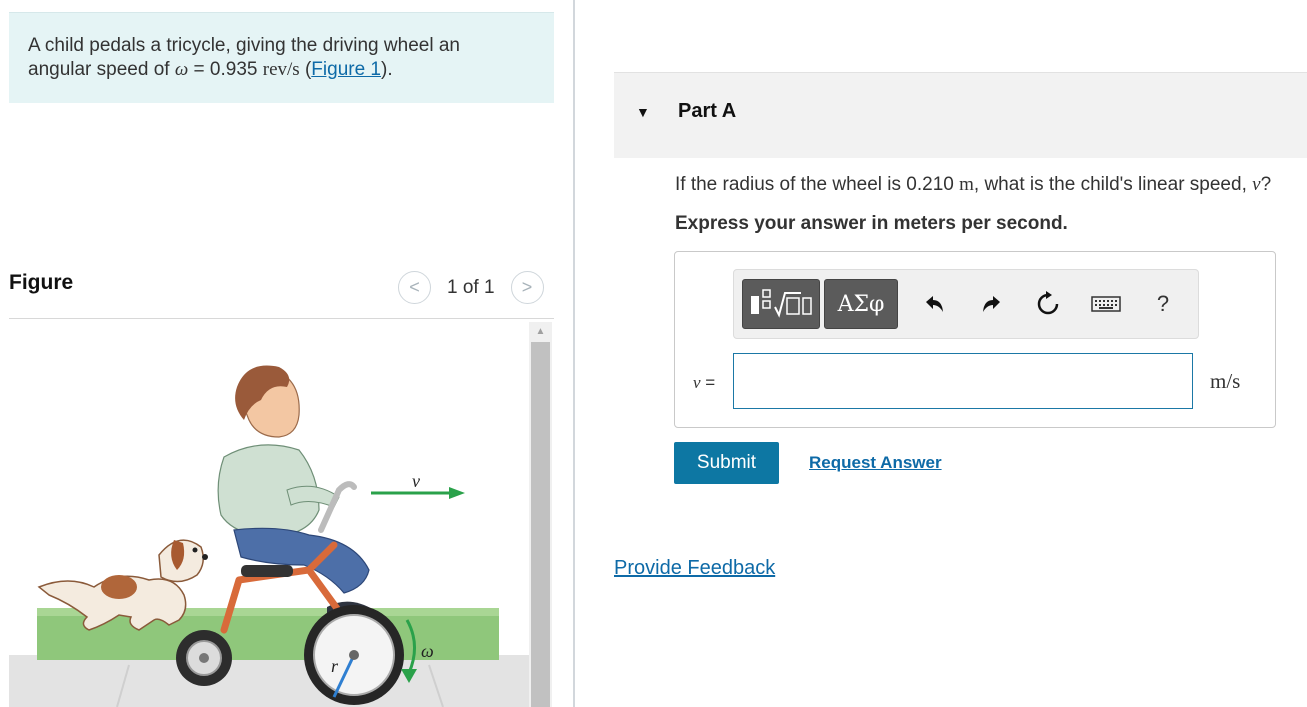 This screenshot has width=1307, height=707. I want to click on collapse-triangle-icon: ▼, so click(643, 112).